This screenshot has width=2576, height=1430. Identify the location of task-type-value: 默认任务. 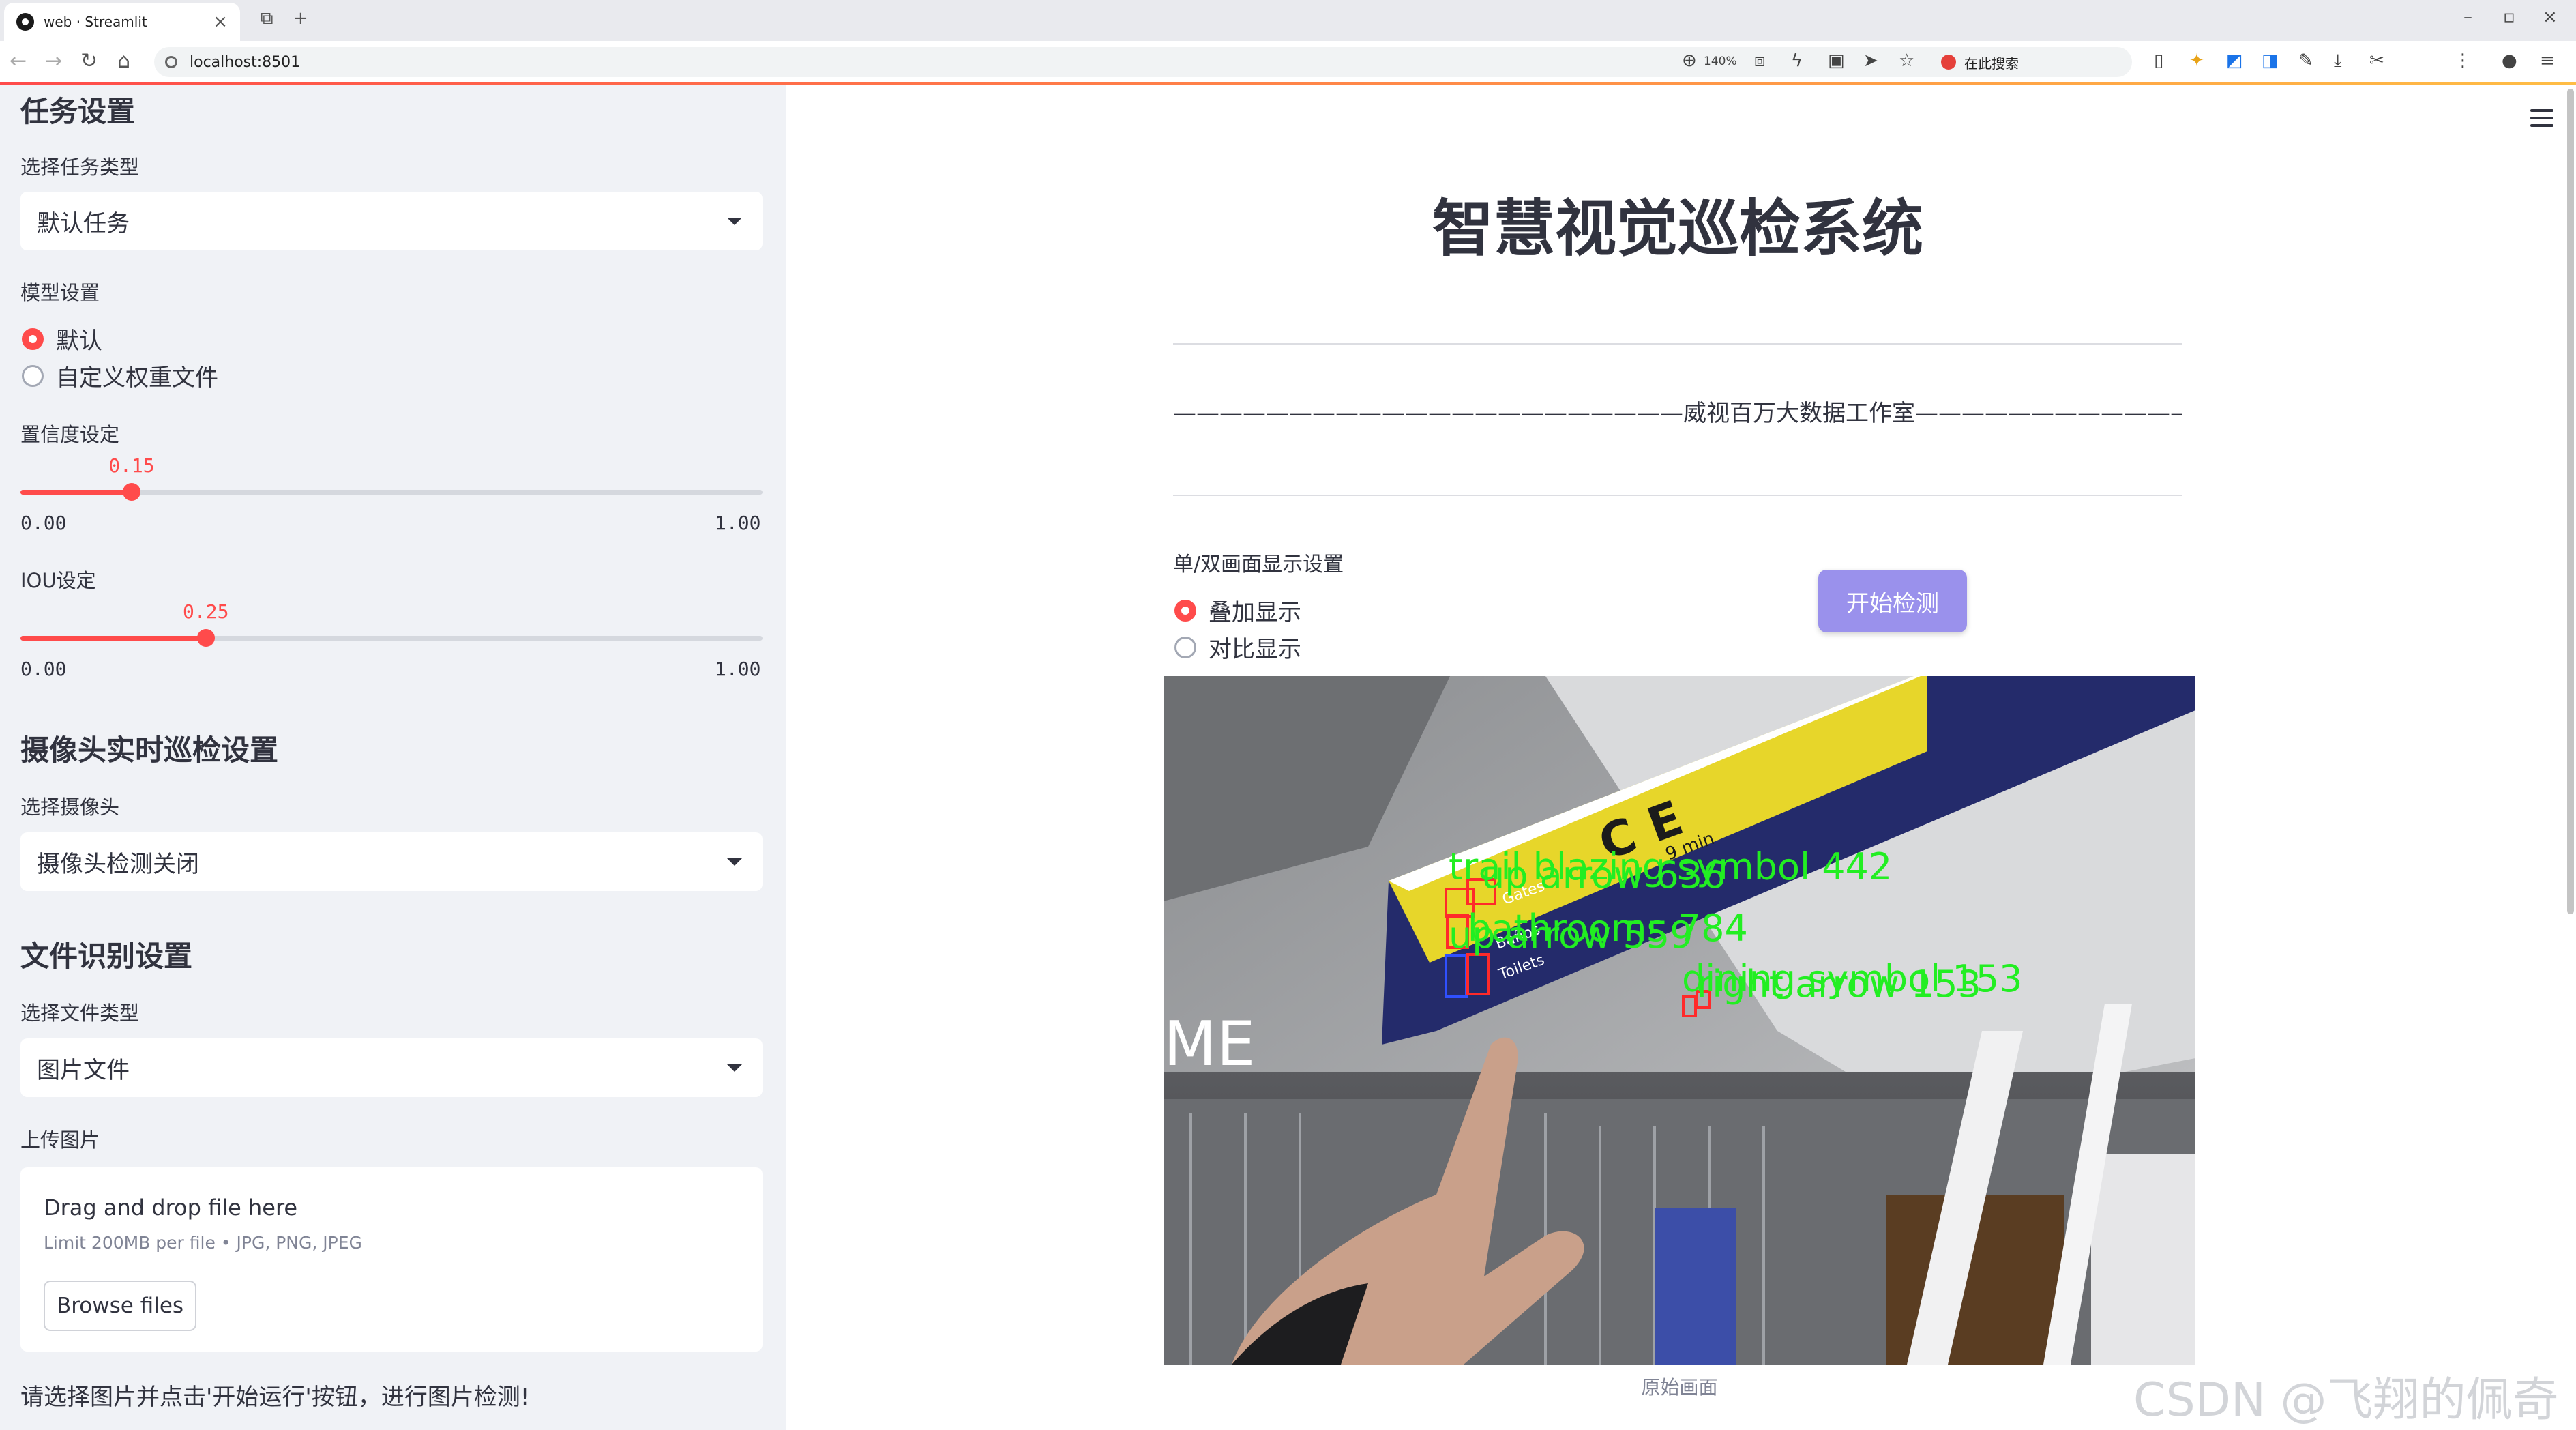
(83, 223).